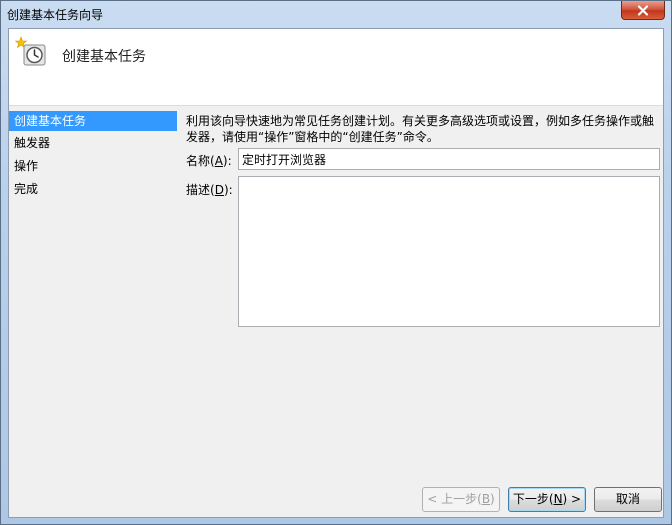 The image size is (672, 525). Describe the element at coordinates (533, 499) in the screenshot. I see `next-button-label: 下一步(` at that location.